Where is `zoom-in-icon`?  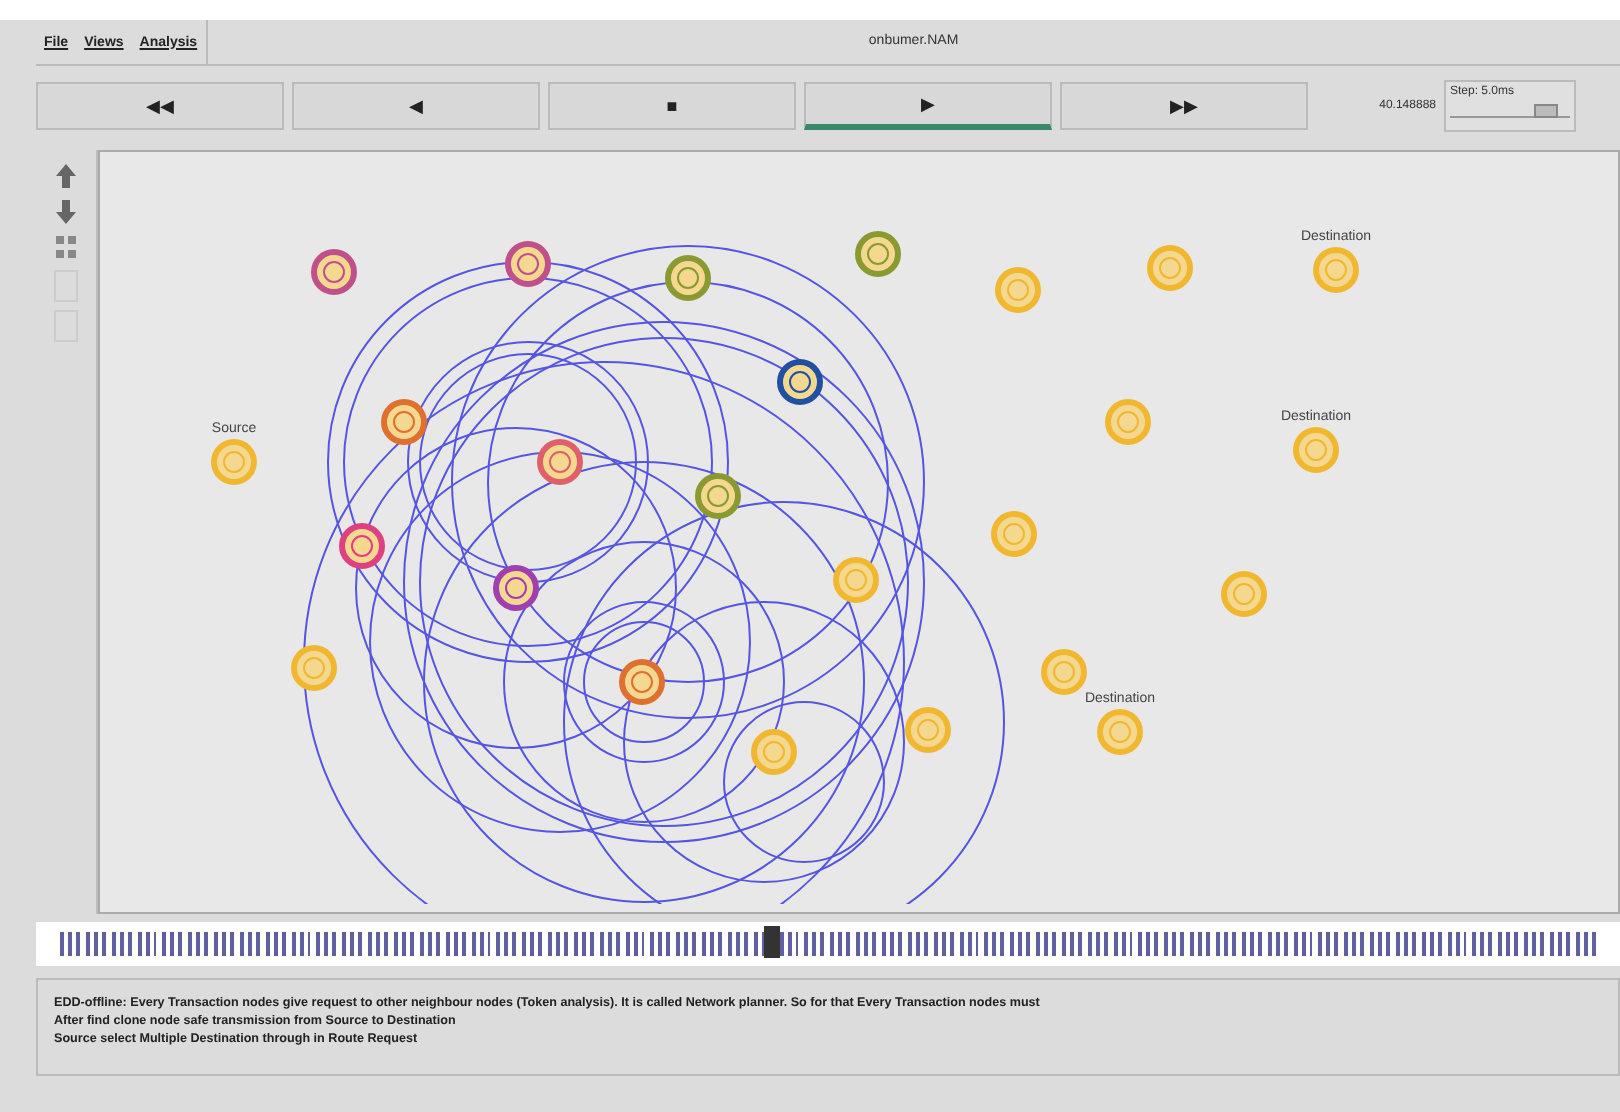 zoom-in-icon is located at coordinates (66, 176).